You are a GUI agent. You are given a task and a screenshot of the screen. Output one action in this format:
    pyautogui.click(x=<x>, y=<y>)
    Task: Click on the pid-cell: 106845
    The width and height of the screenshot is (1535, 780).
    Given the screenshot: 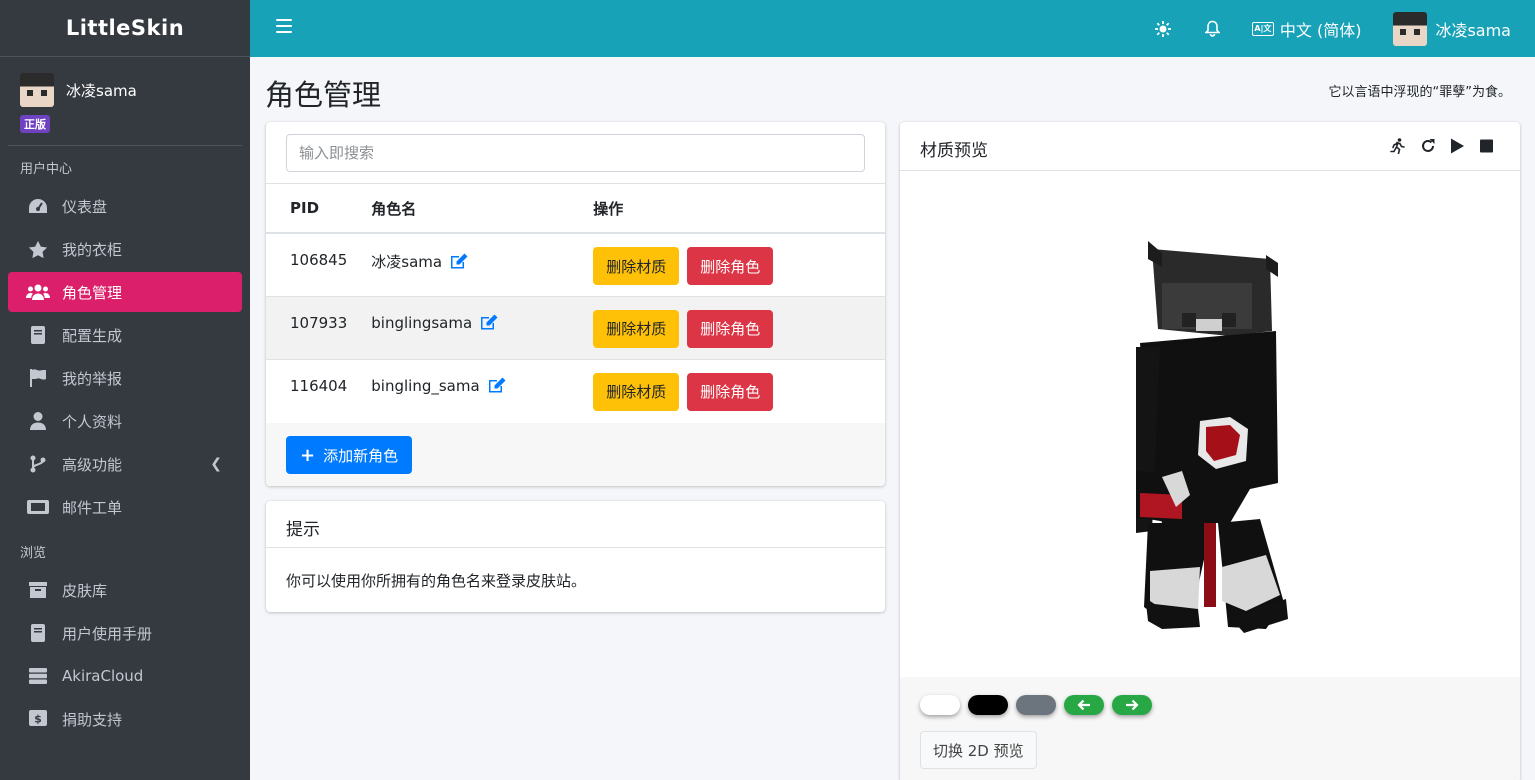 What is the action you would take?
    pyautogui.click(x=307, y=264)
    